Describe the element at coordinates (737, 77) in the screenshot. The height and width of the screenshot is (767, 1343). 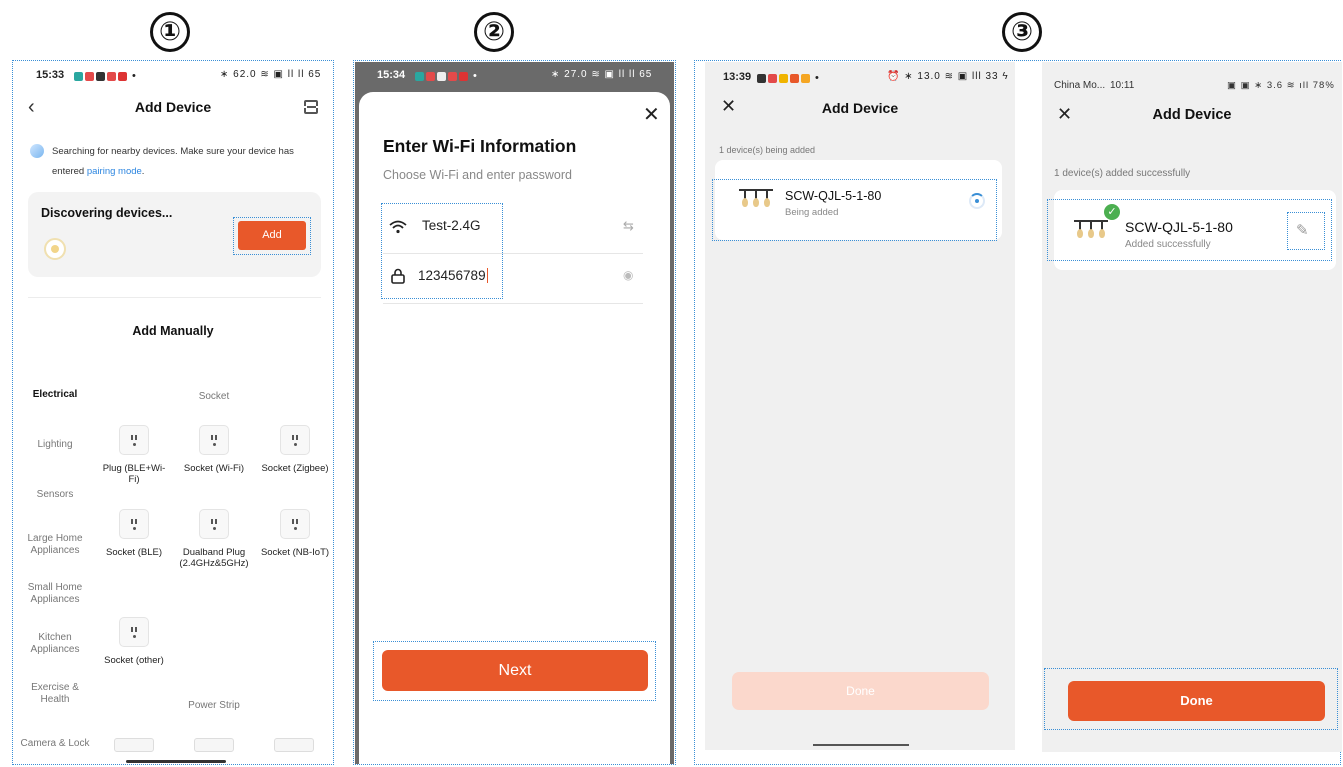
I see `status-time: 13:39` at that location.